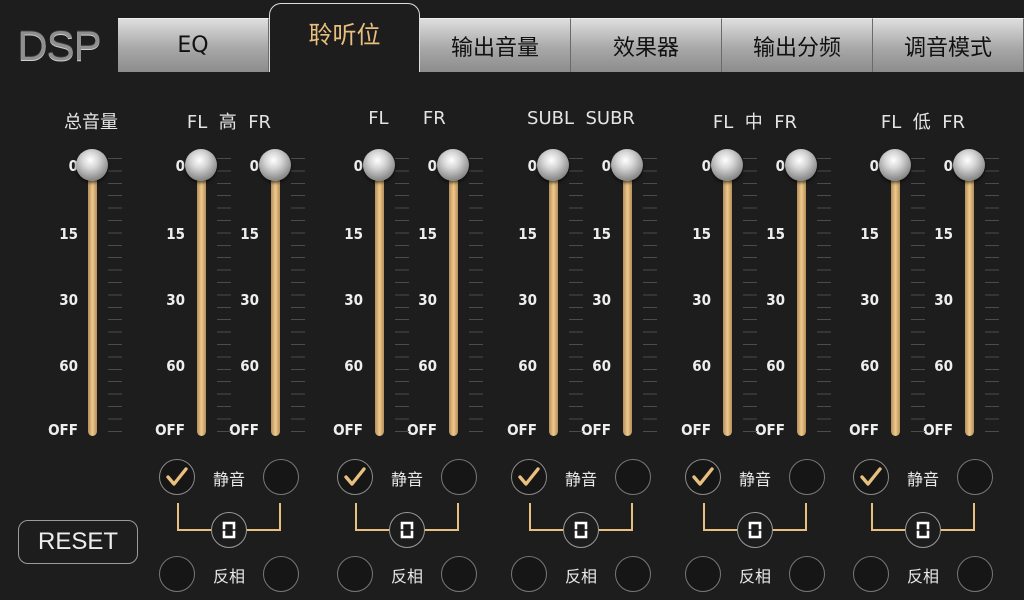 This screenshot has height=600, width=1024. I want to click on channel-4-mute-label: 静音, so click(922, 479).